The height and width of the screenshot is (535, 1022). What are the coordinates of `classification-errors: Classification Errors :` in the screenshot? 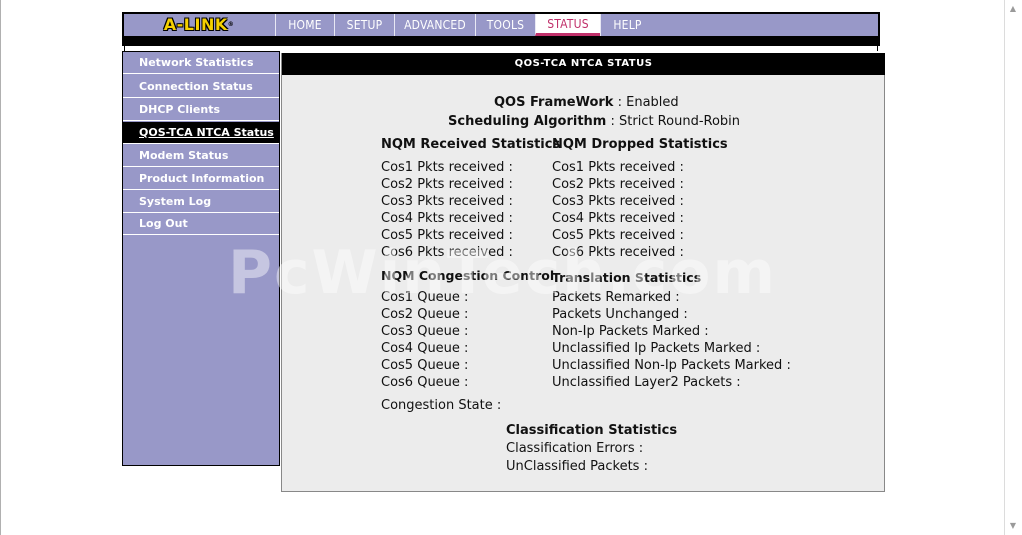 It's located at (575, 448).